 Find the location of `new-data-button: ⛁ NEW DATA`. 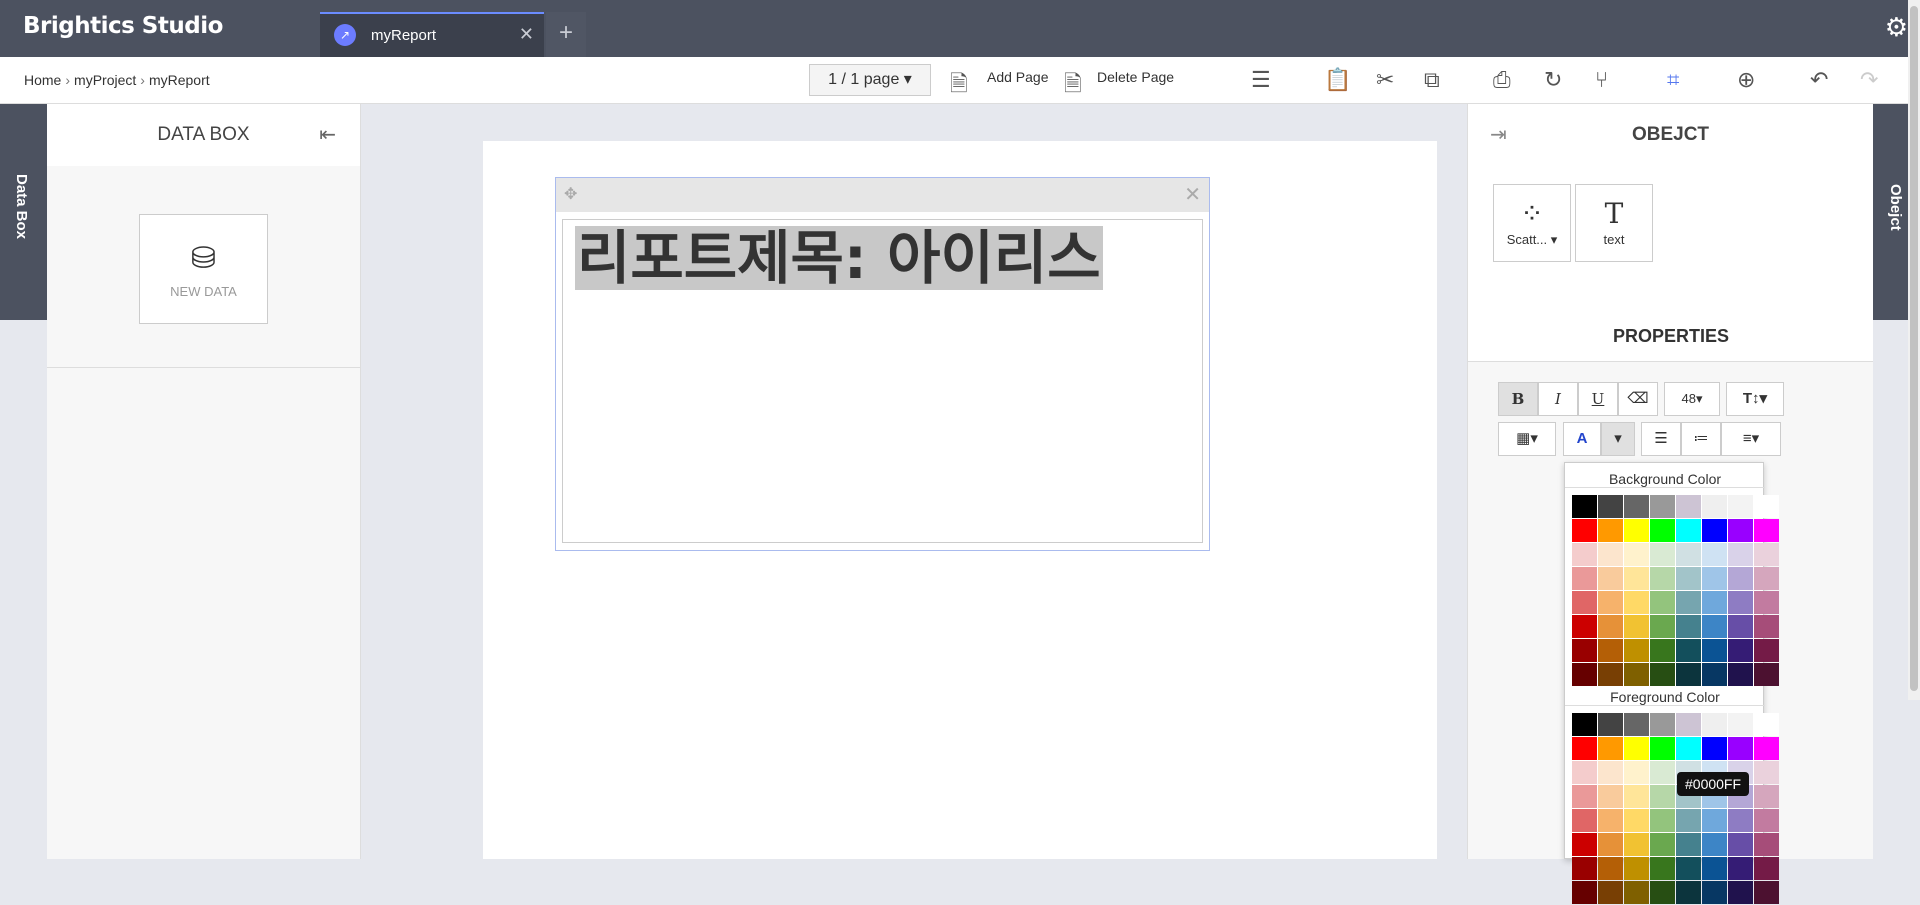

new-data-button: ⛁ NEW DATA is located at coordinates (203, 269).